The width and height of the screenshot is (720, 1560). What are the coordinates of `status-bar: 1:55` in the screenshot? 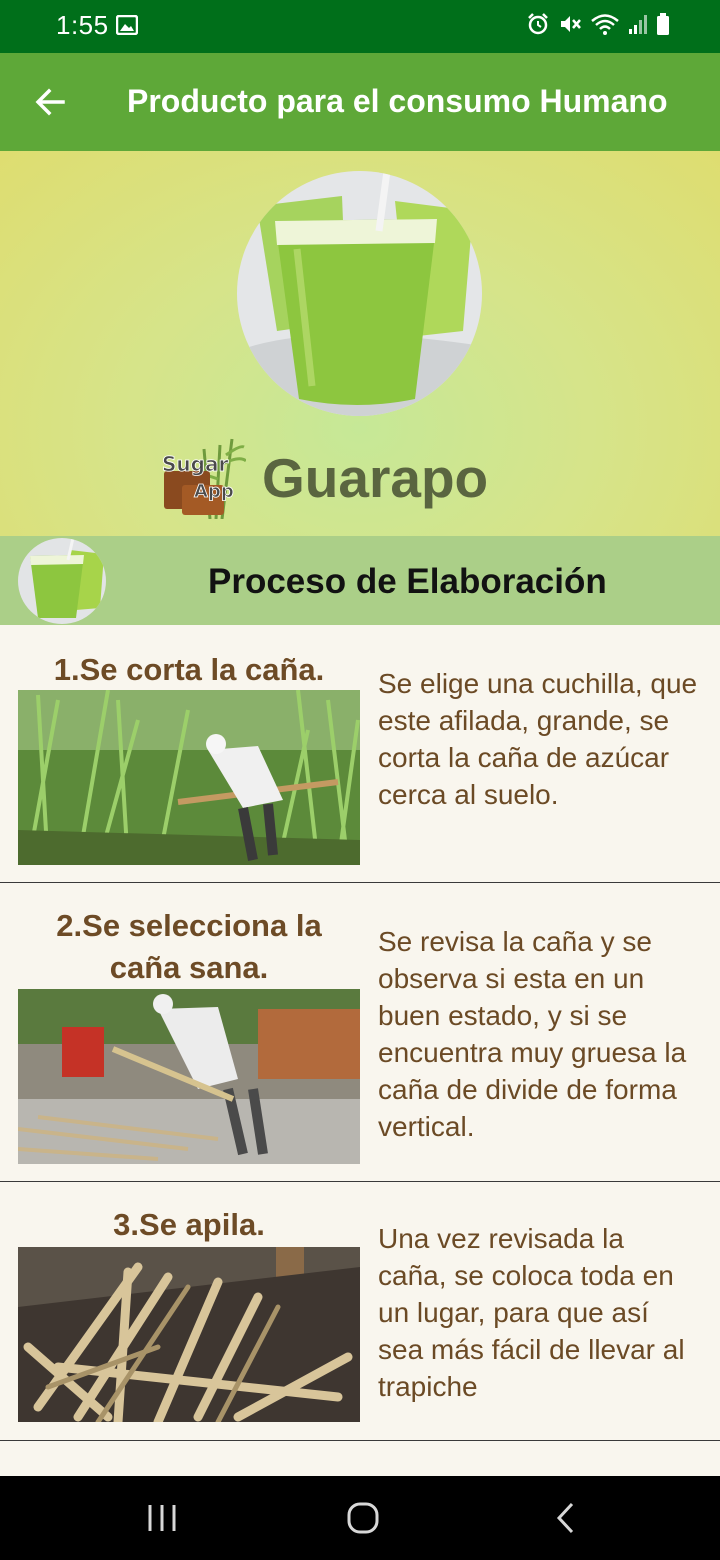 It's located at (360, 26).